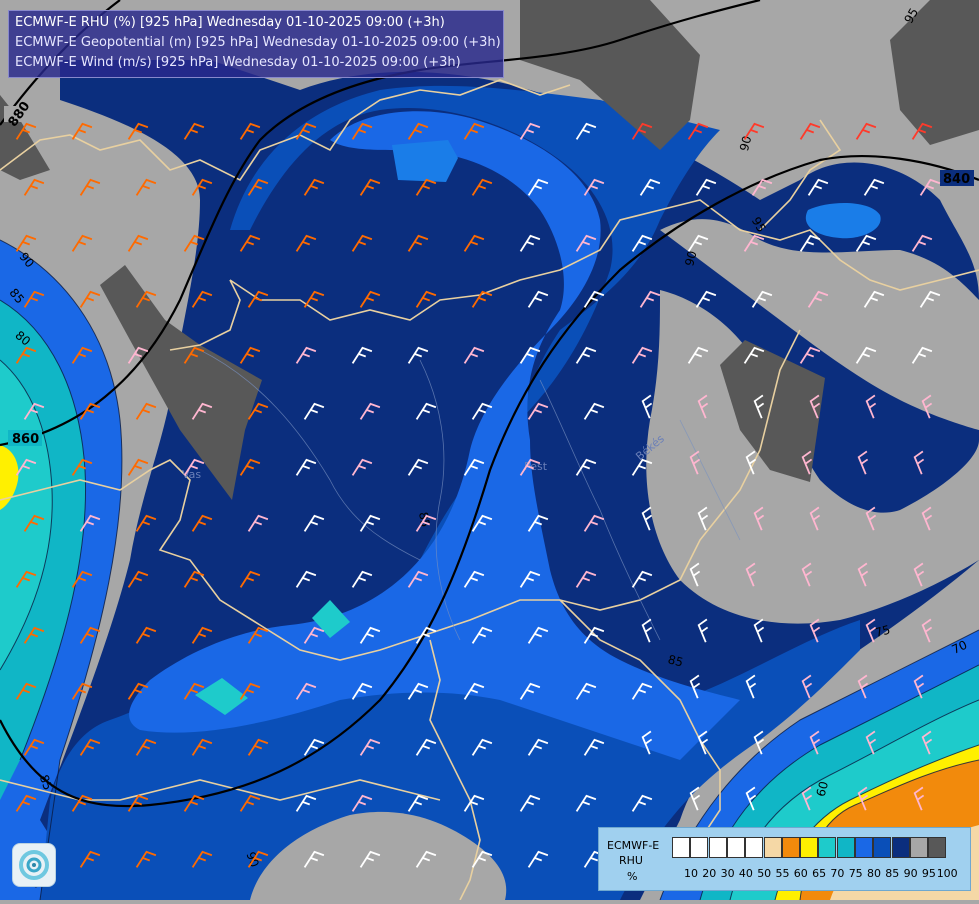  What do you see at coordinates (633, 845) in the screenshot?
I see `legend-model: ECMWF-E` at bounding box center [633, 845].